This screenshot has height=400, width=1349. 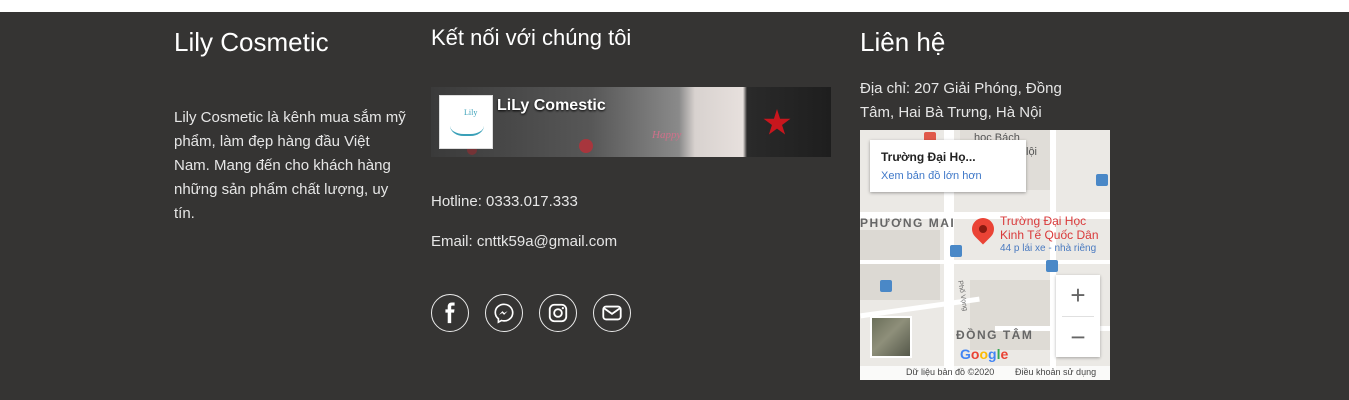 What do you see at coordinates (900, 265) in the screenshot?
I see `map-block` at bounding box center [900, 265].